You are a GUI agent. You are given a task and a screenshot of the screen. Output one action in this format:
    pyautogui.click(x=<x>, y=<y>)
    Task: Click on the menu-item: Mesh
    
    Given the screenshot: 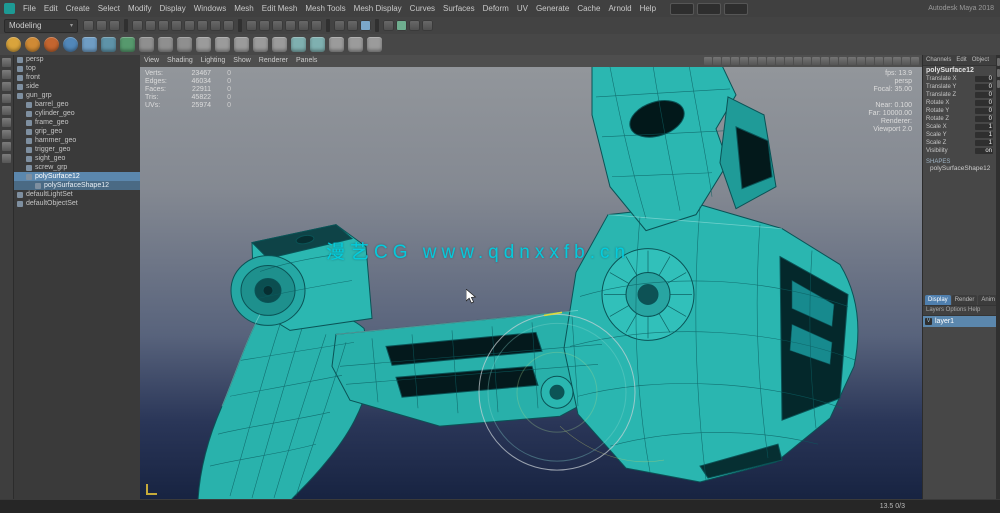 What is the action you would take?
    pyautogui.click(x=244, y=8)
    